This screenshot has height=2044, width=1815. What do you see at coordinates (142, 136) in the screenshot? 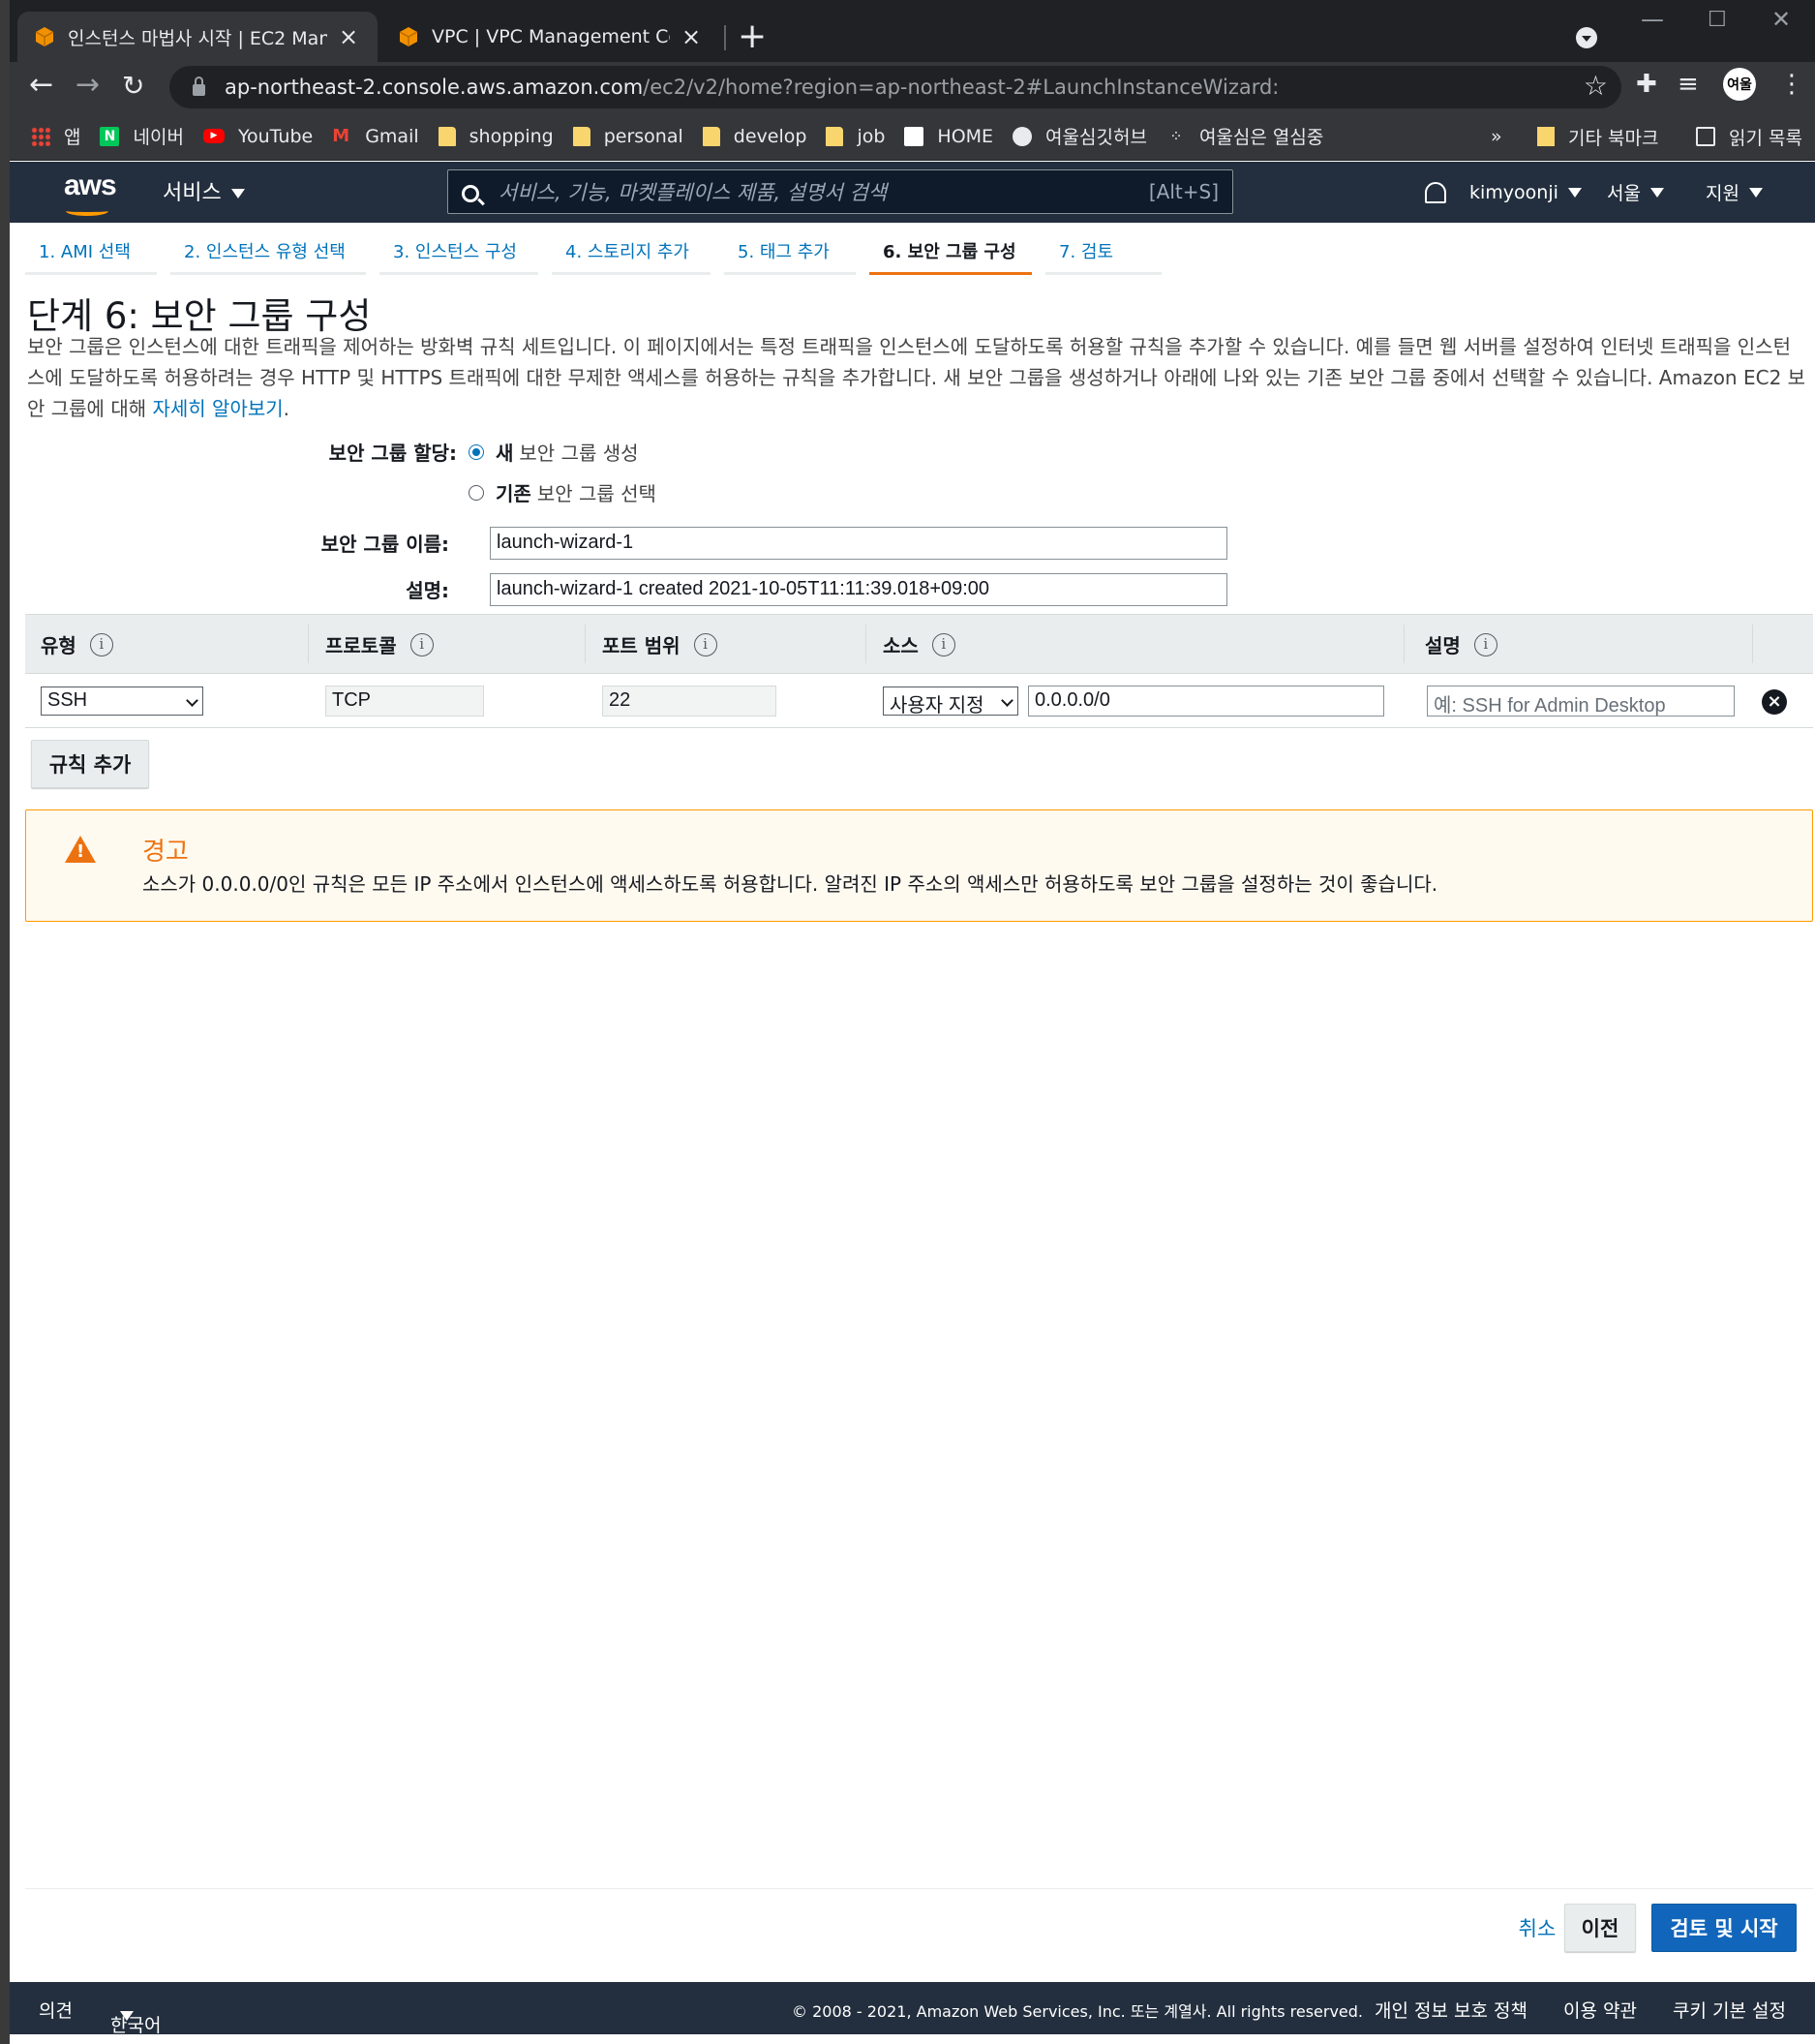
I see `bookmark-naver: N 네이버` at bounding box center [142, 136].